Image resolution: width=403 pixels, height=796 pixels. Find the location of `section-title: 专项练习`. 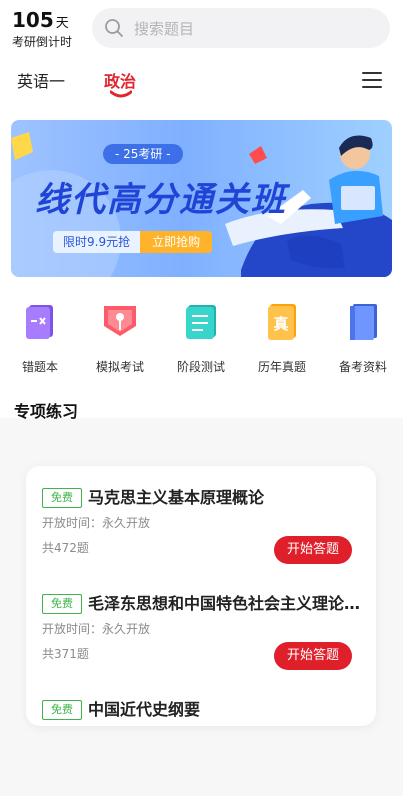

section-title: 专项练习 is located at coordinates (46, 411).